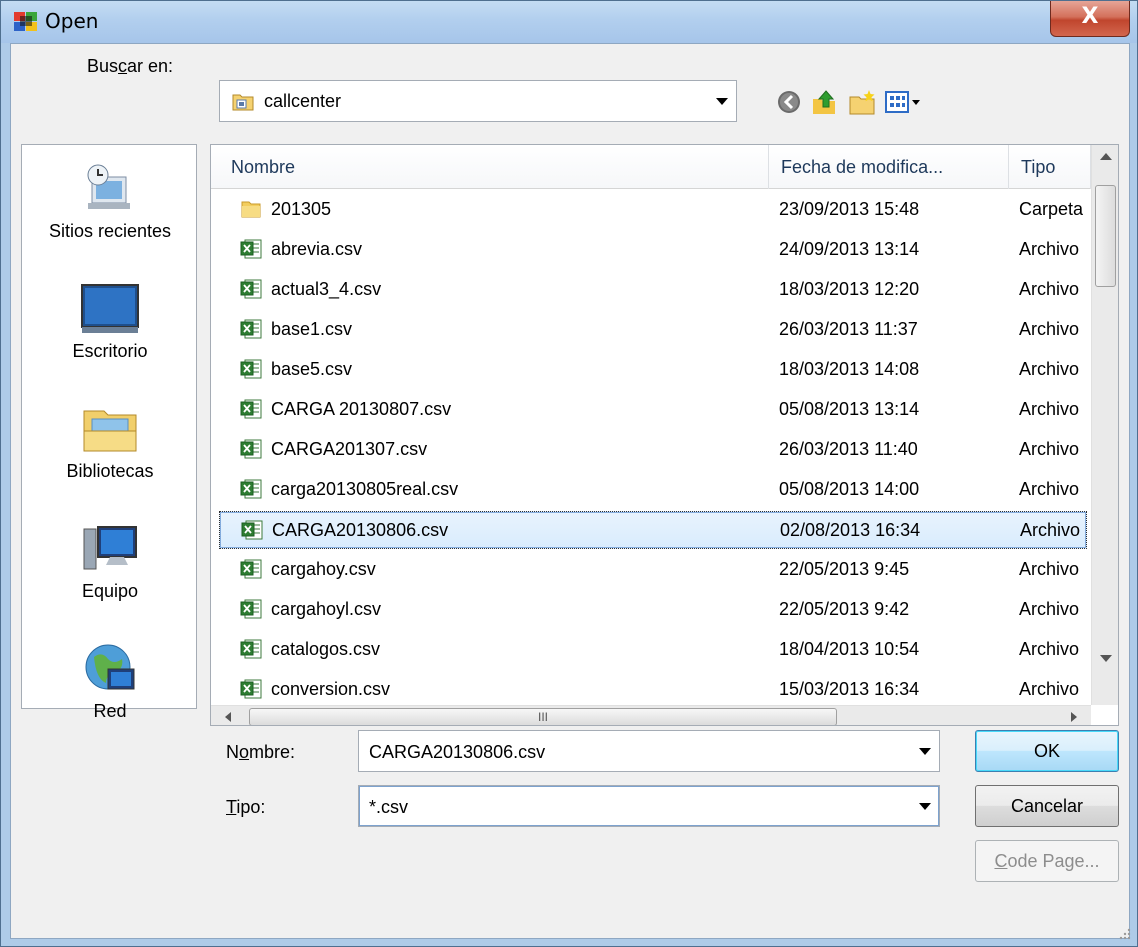  What do you see at coordinates (789, 102) in the screenshot?
I see `back-icon` at bounding box center [789, 102].